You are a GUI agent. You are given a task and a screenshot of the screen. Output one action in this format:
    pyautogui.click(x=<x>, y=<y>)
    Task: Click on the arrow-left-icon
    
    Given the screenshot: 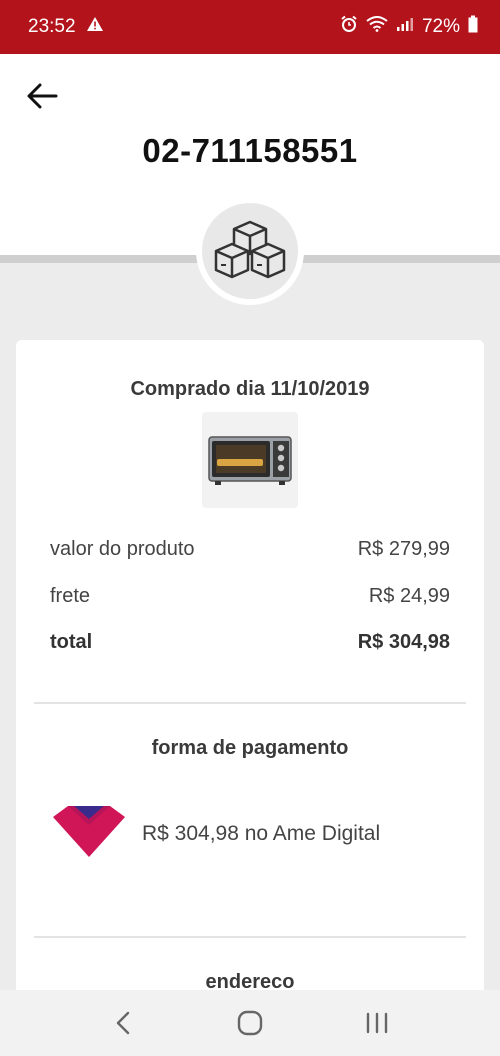 What is the action you would take?
    pyautogui.click(x=42, y=96)
    